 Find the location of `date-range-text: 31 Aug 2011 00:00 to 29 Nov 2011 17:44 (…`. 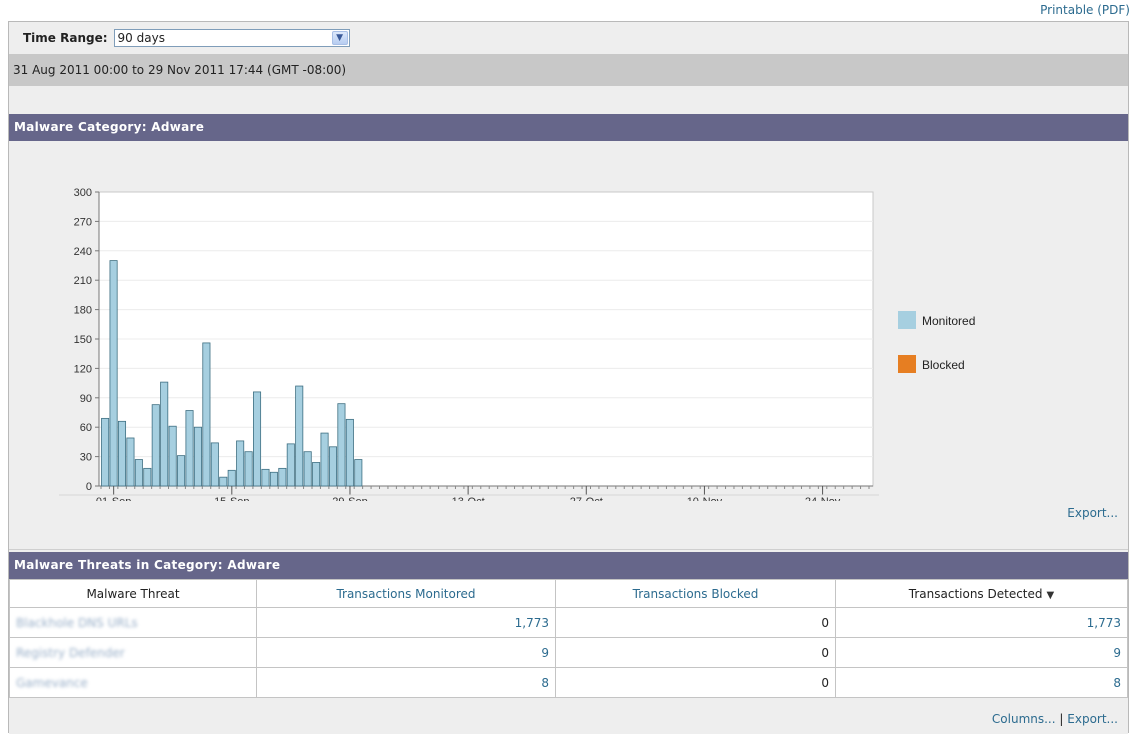

date-range-text: 31 Aug 2011 00:00 to 29 Nov 2011 17:44 (… is located at coordinates (568, 70).